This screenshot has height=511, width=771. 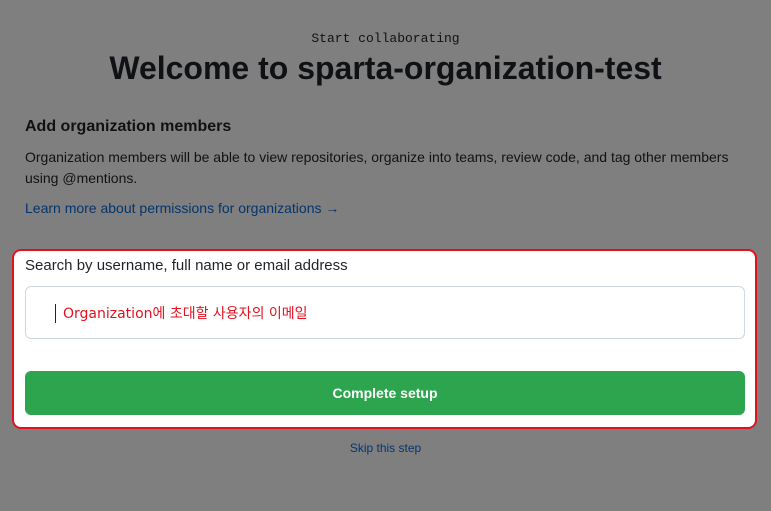 I want to click on complete-setup-button: Complete setup, so click(x=385, y=393).